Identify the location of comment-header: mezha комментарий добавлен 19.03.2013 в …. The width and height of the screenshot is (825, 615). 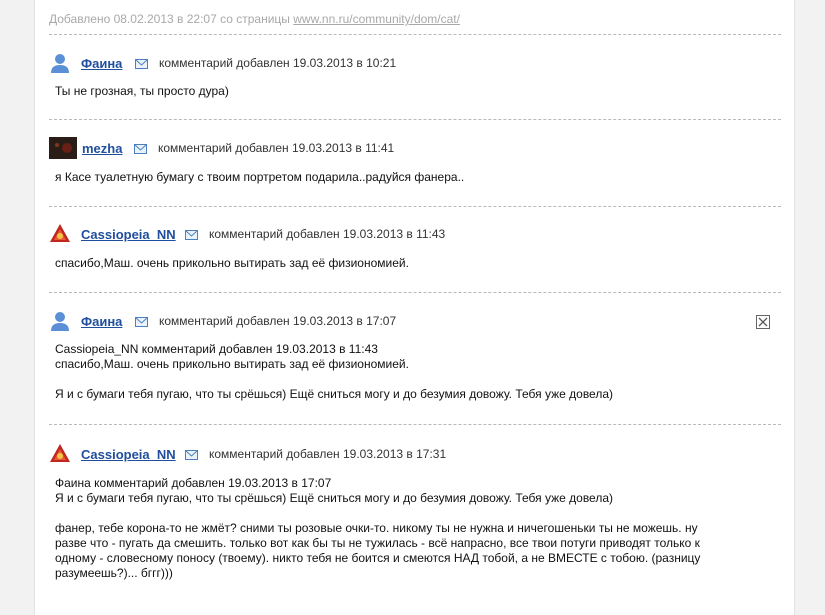
(415, 148).